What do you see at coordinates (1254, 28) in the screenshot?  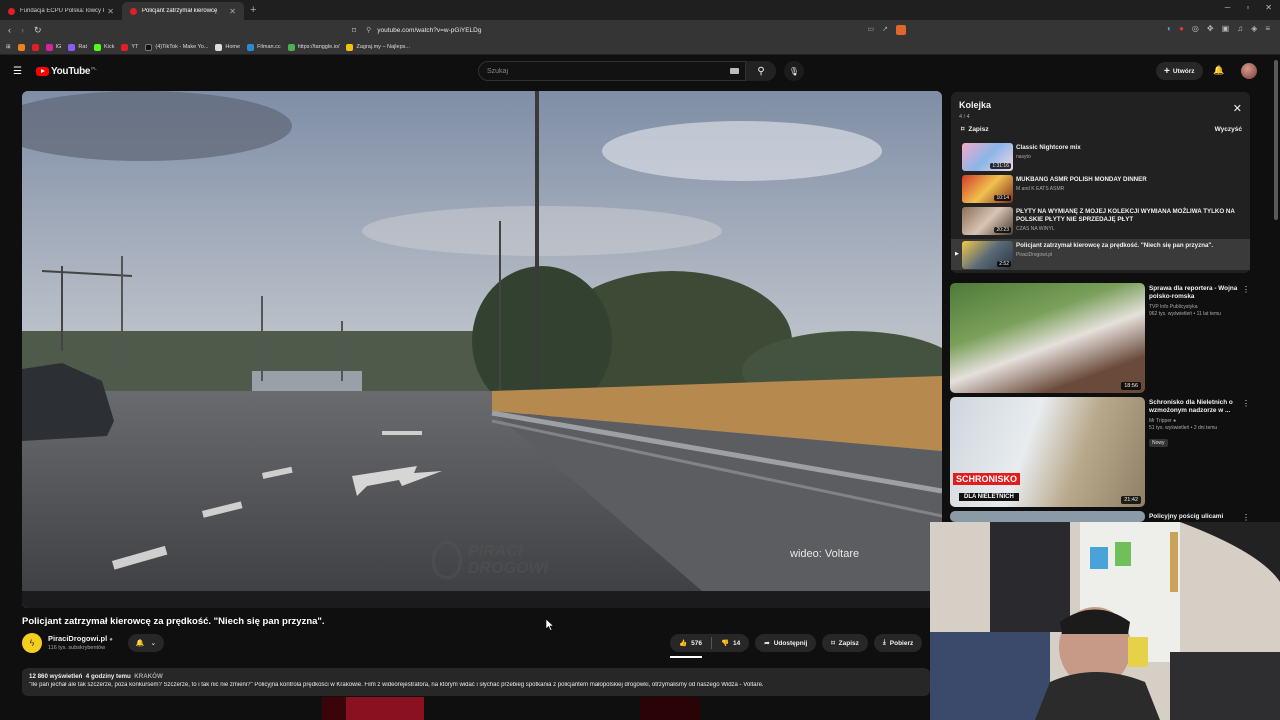 I see `wallet-icon: ◈` at bounding box center [1254, 28].